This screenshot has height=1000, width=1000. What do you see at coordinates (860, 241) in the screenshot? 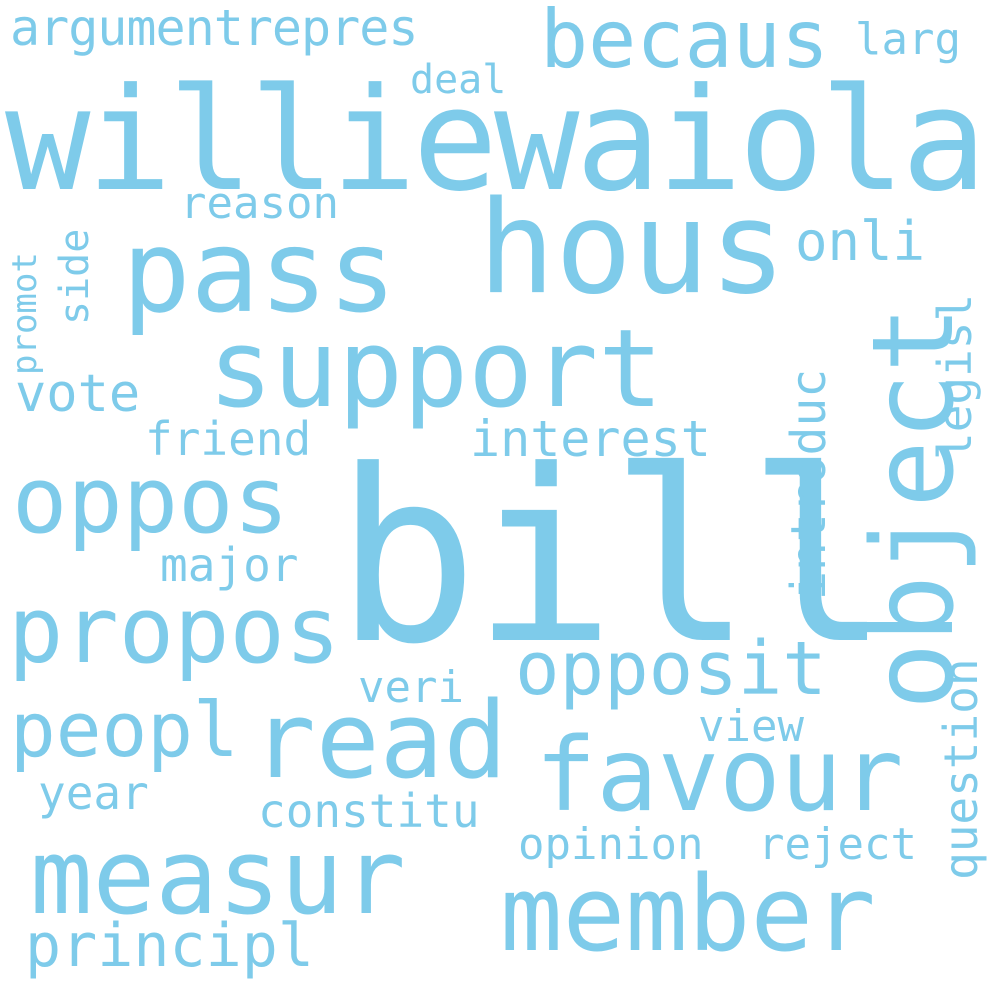
I see `word-onli: onli` at bounding box center [860, 241].